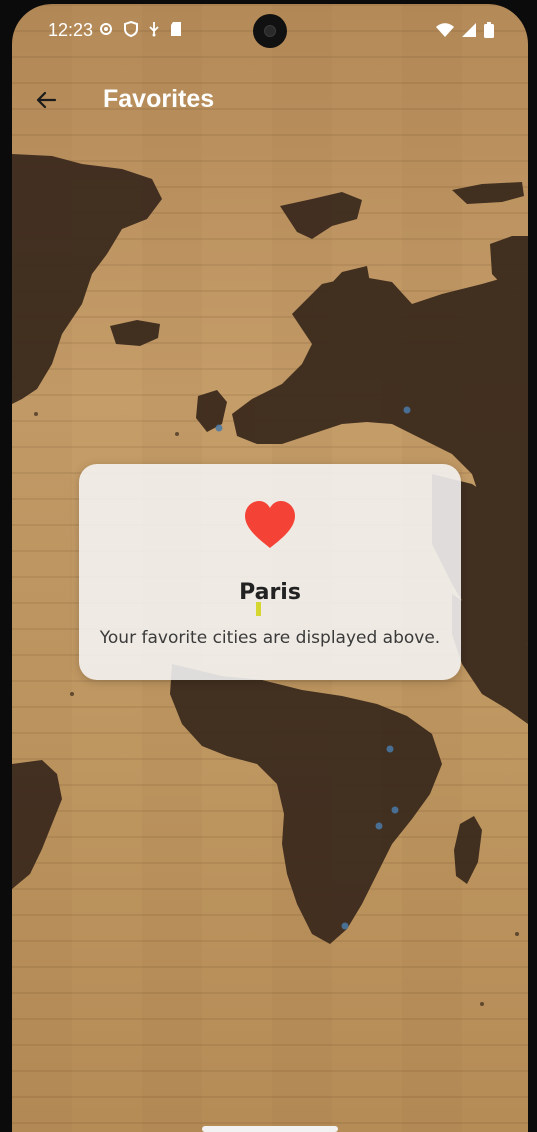  I want to click on back-button, so click(46, 100).